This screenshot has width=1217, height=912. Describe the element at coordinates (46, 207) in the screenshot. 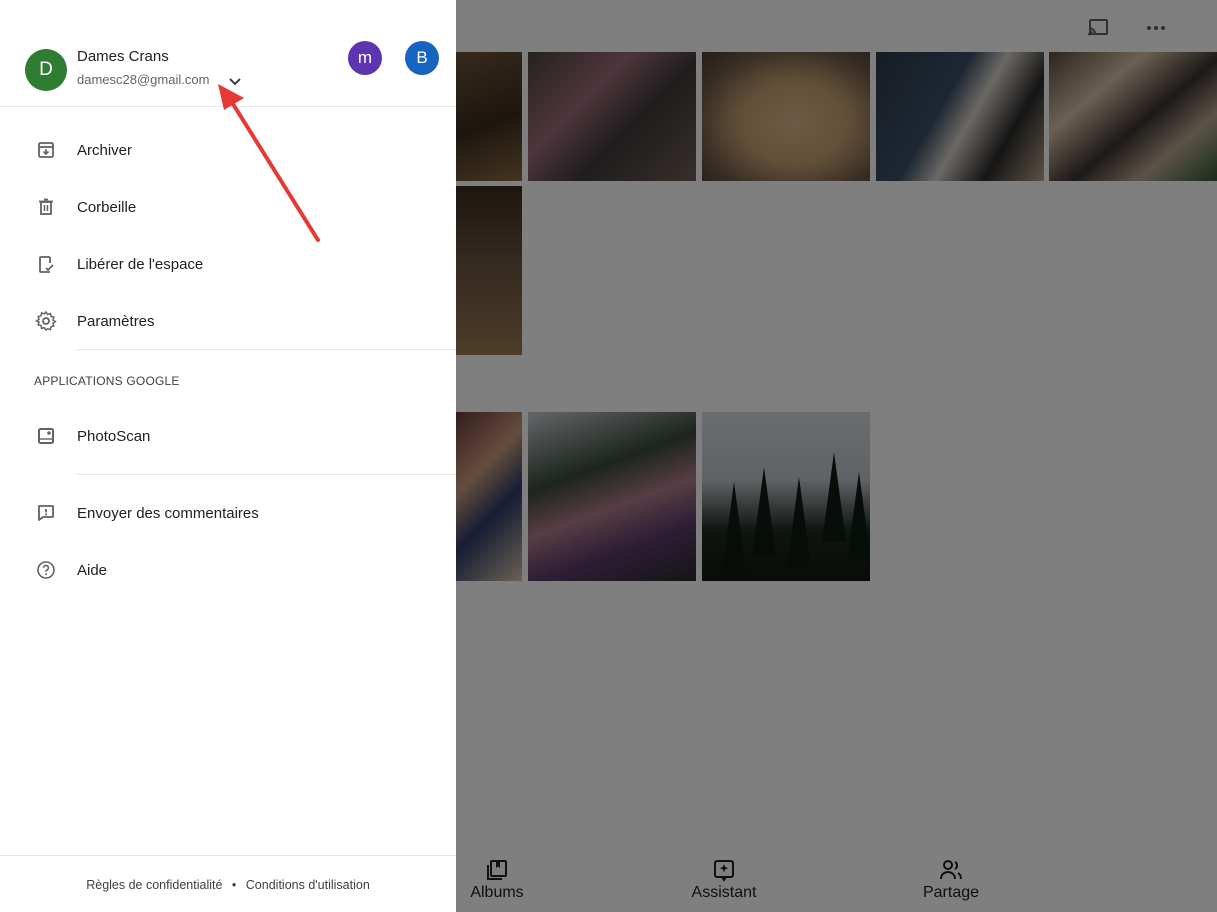

I see `trash-icon` at that location.